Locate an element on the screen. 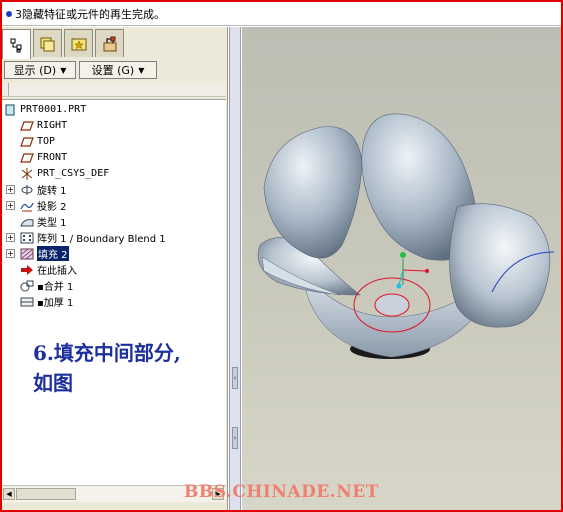 Image resolution: width=563 pixels, height=512 pixels. tree-item-label: 在此插入 is located at coordinates (57, 271).